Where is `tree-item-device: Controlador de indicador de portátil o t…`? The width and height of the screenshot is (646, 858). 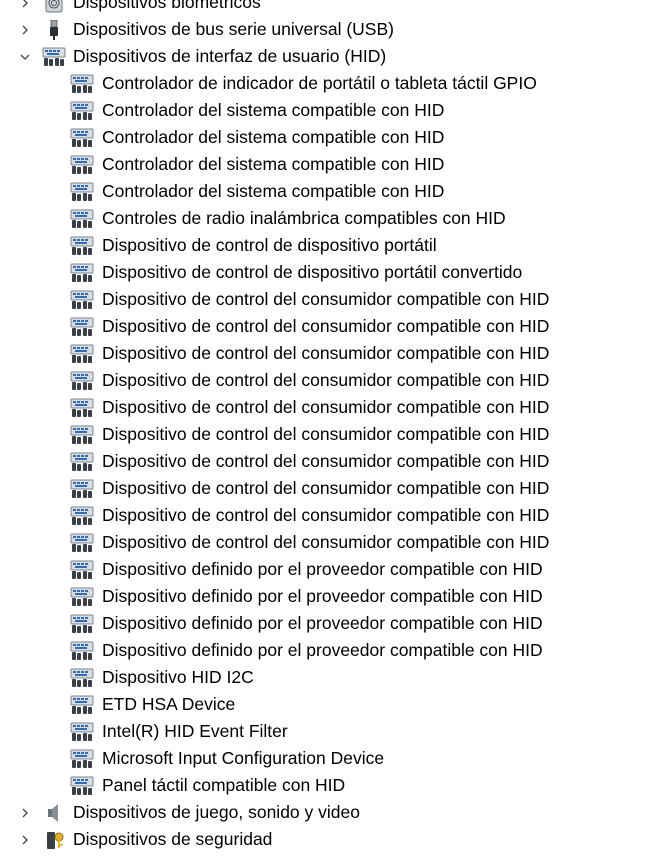
tree-item-device: Controlador de indicador de portátil o t… is located at coordinates (323, 83).